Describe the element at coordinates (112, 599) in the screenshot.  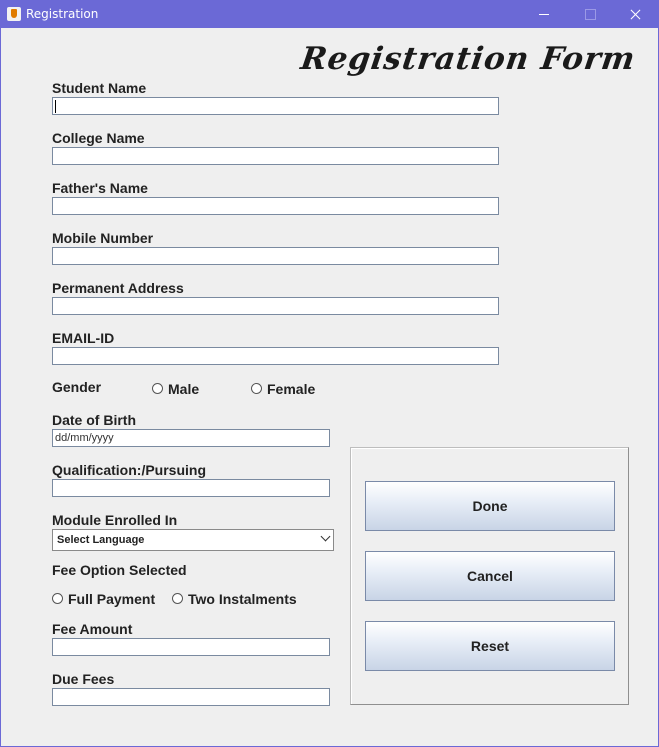
I see `fee-full-payment-label: Full Payment` at that location.